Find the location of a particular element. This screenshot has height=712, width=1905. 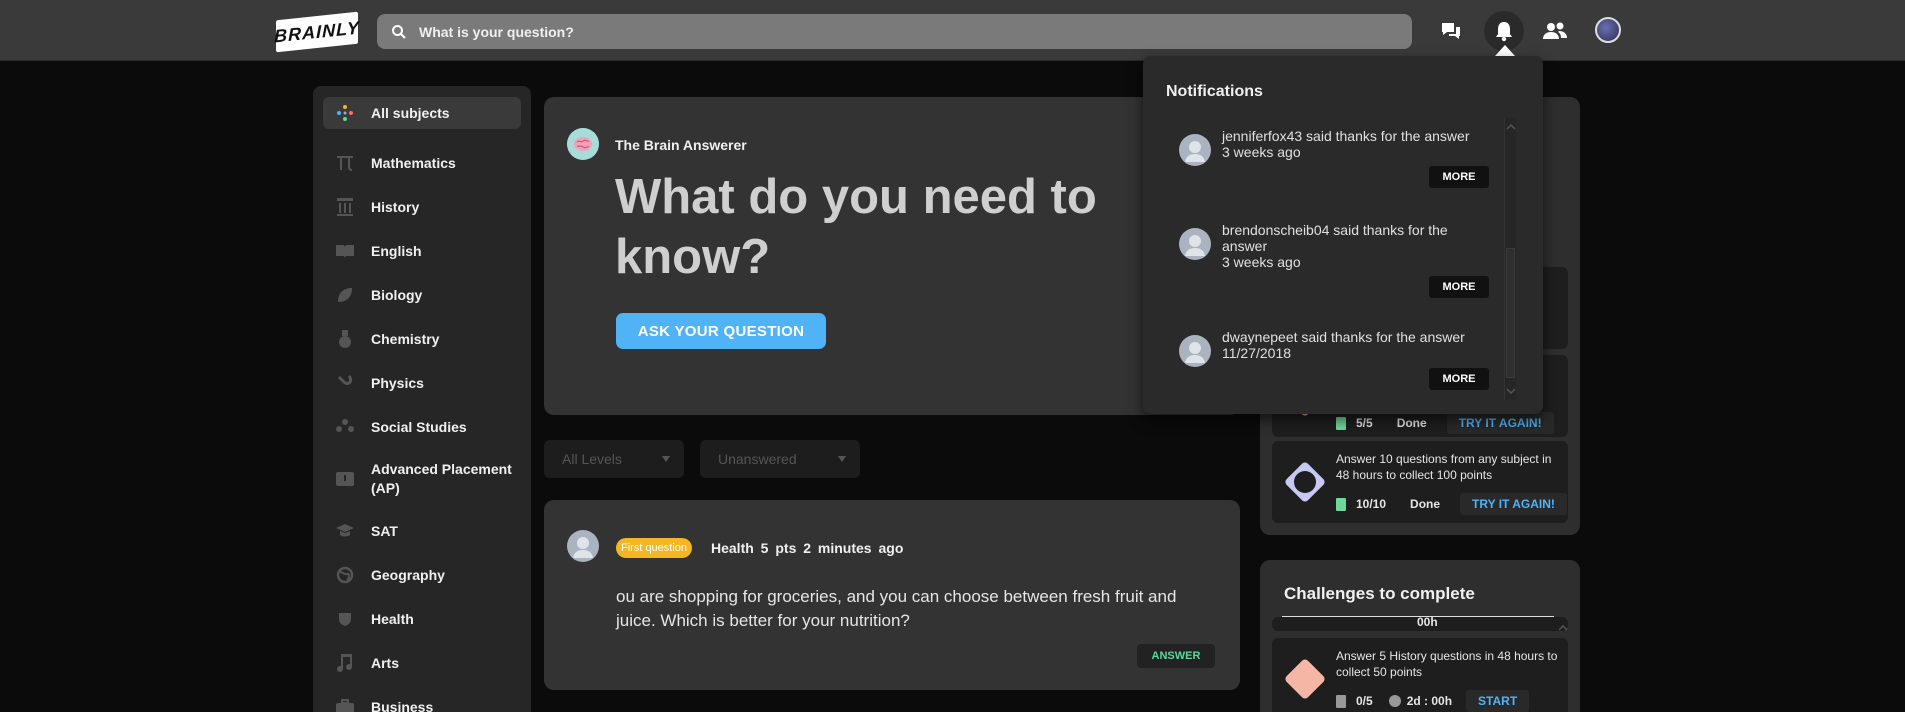

status-select: Unanswered is located at coordinates (780, 459).